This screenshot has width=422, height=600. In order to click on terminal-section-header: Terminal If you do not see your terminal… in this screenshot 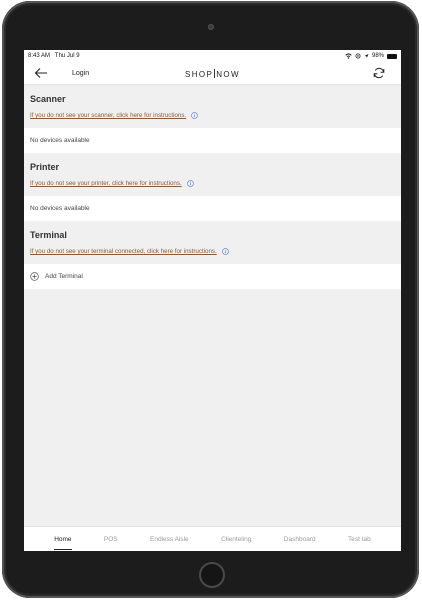, I will do `click(212, 242)`.